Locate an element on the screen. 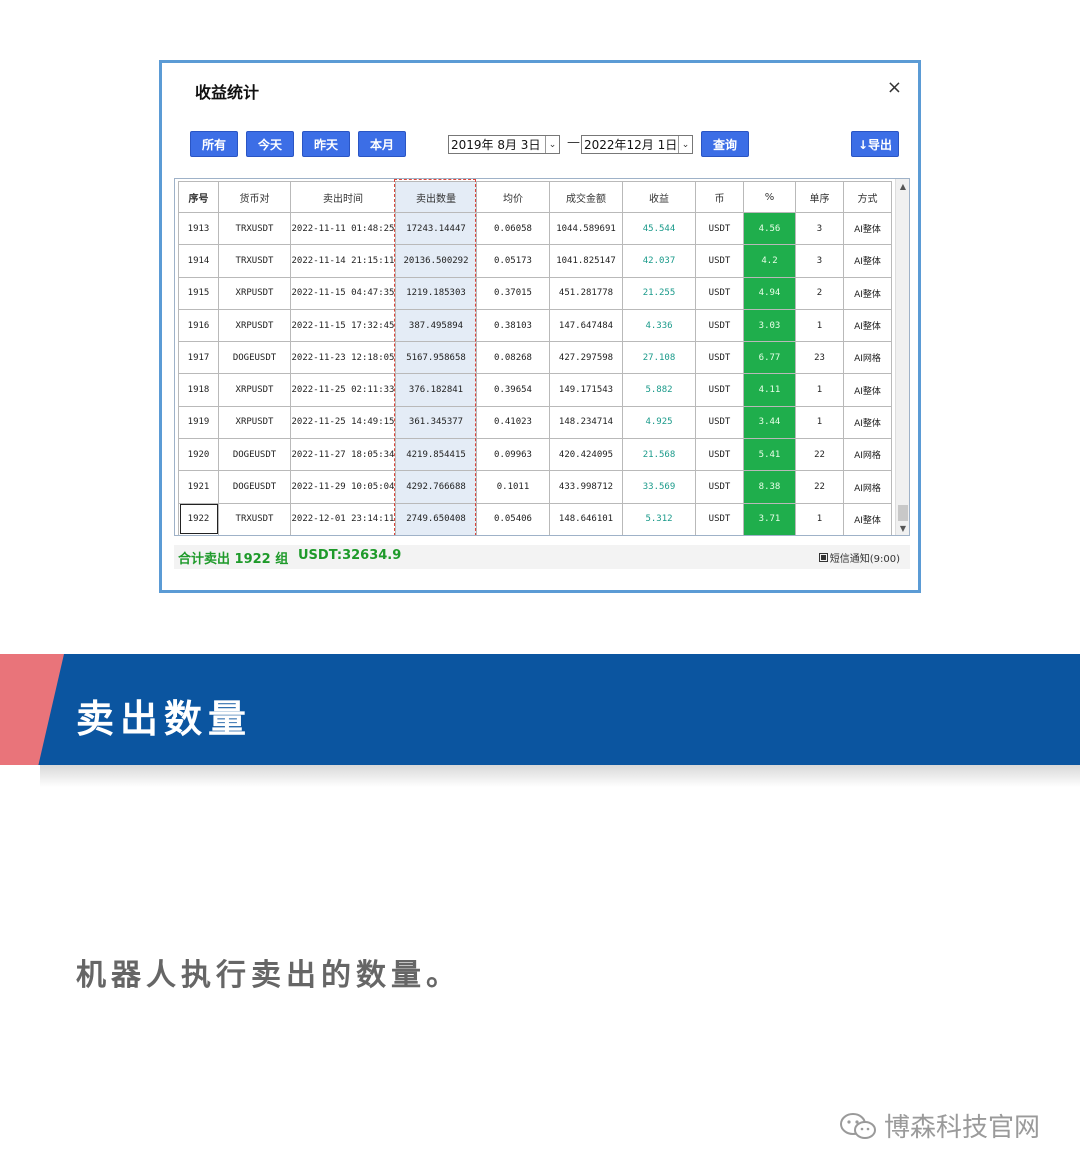 The image size is (1080, 1174). cell-amount: 1044.589691 is located at coordinates (586, 228).